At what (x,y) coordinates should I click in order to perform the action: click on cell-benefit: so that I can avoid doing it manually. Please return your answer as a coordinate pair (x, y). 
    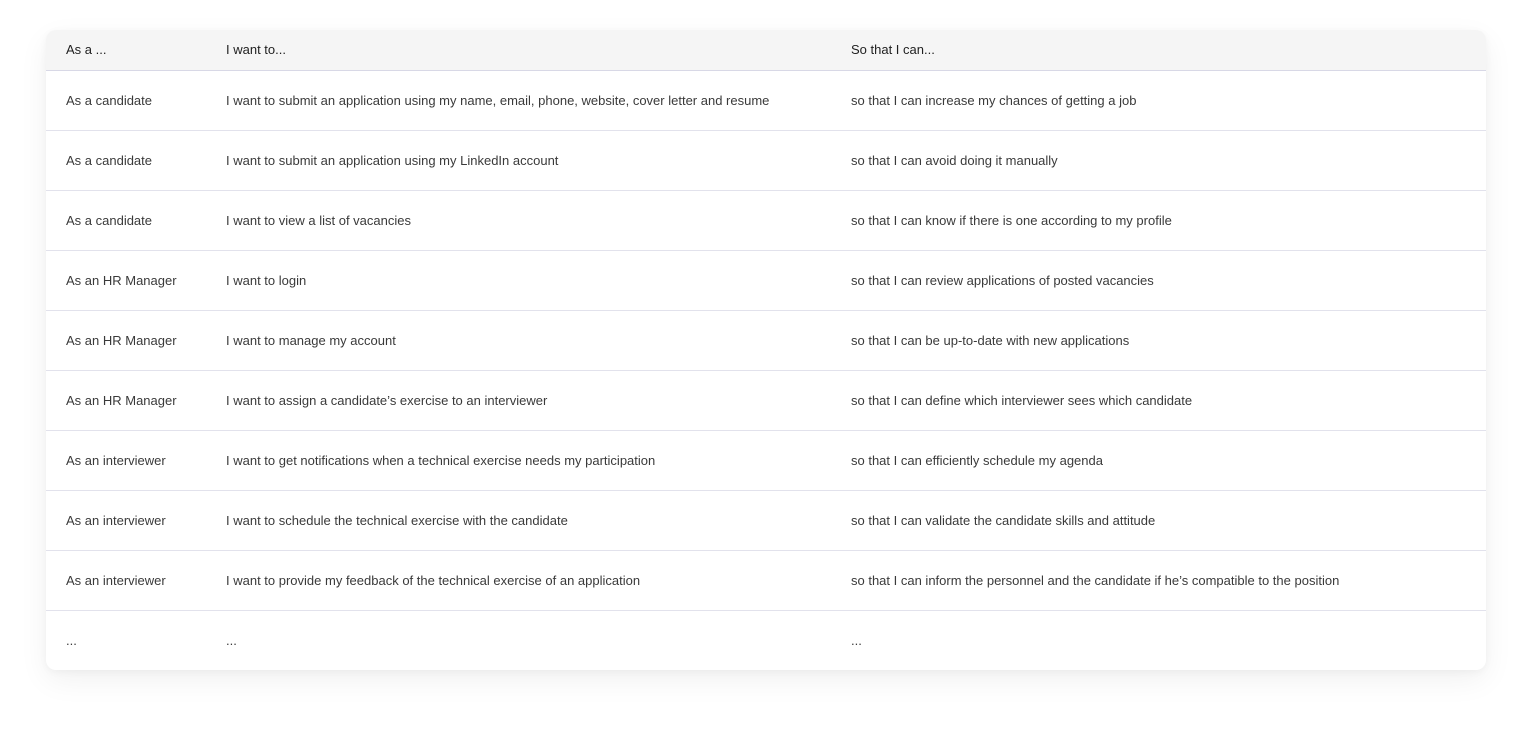
    Looking at the image, I should click on (1158, 160).